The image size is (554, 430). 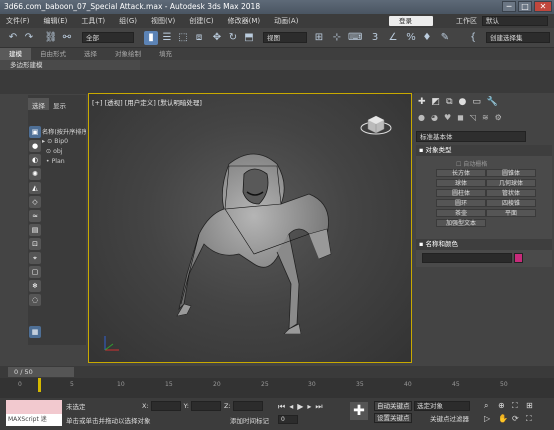 What do you see at coordinates (244, 21) in the screenshot?
I see `menu-modifiers: 修改器(M)` at bounding box center [244, 21].